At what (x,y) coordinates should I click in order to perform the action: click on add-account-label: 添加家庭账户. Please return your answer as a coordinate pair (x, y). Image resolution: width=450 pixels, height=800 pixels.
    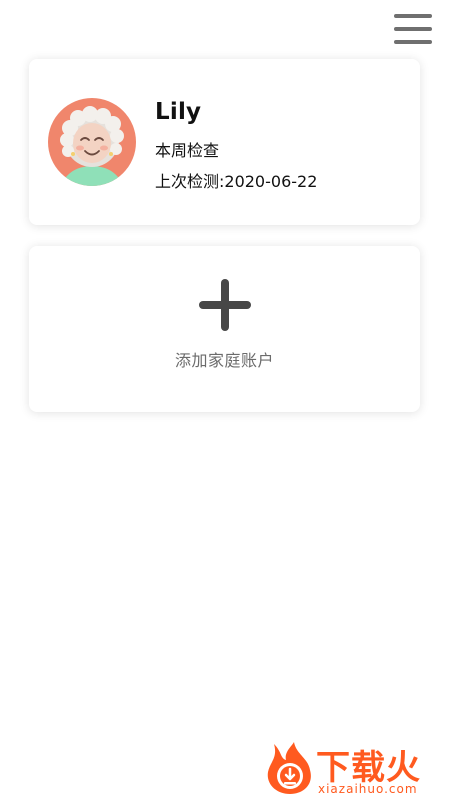
    Looking at the image, I should click on (224, 360).